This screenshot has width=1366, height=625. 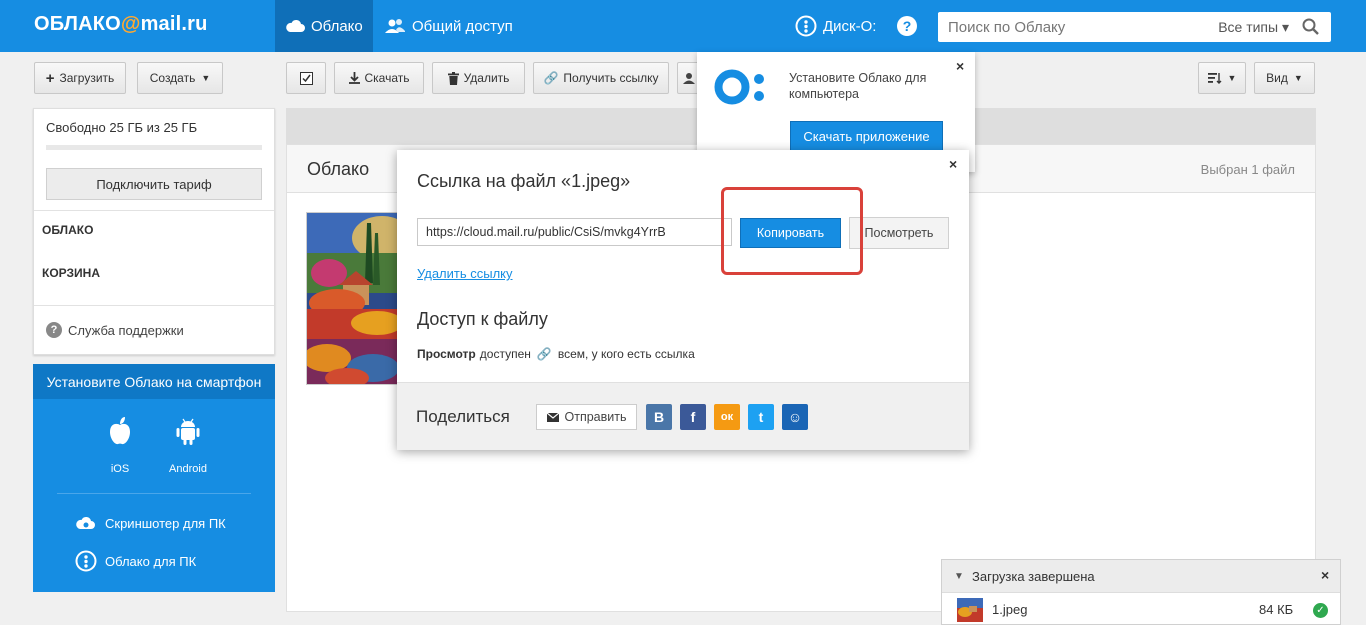 I want to click on free-space-text: Свободно 25 ГБ из 25 ГБ, so click(x=122, y=127).